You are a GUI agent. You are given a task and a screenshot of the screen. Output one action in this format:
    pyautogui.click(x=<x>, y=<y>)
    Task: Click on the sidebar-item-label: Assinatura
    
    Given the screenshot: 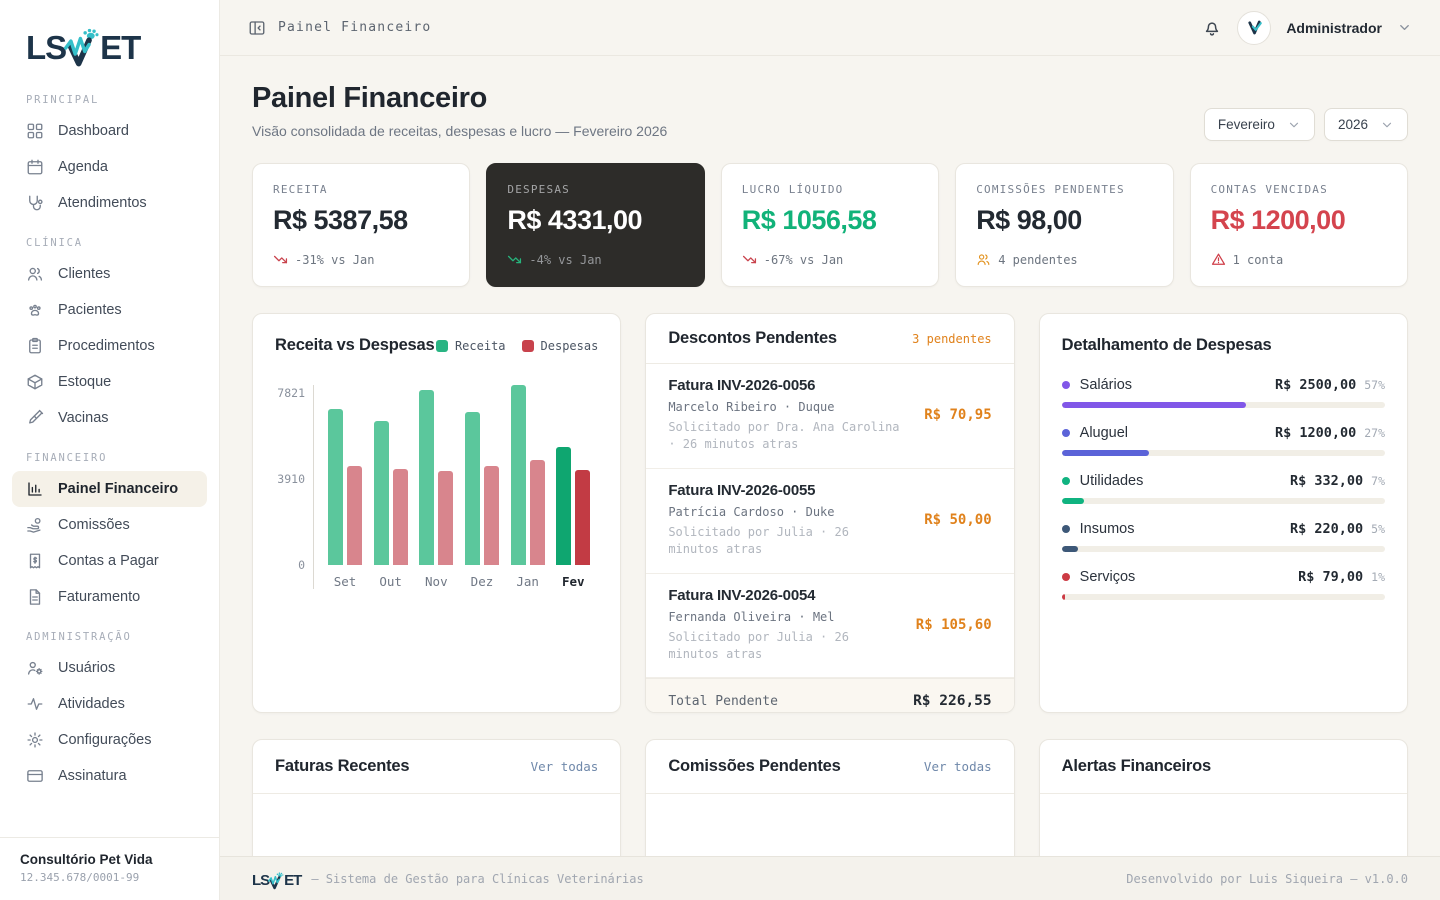 What is the action you would take?
    pyautogui.click(x=92, y=776)
    